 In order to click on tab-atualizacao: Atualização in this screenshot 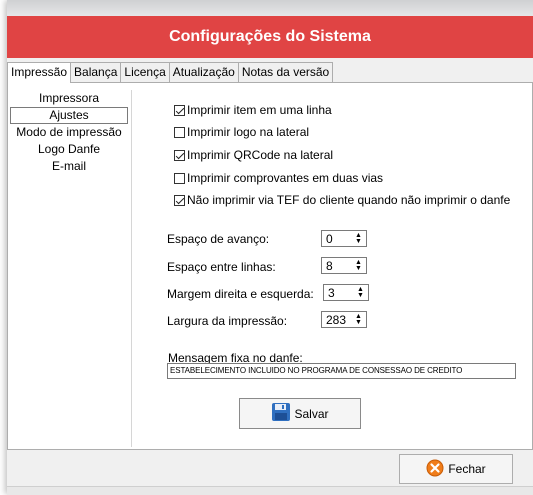, I will do `click(203, 72)`.